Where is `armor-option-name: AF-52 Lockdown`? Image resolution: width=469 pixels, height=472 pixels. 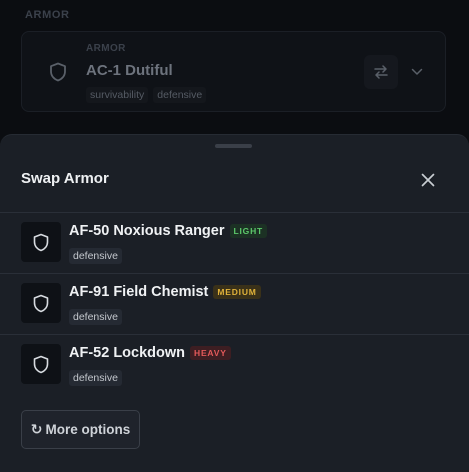
armor-option-name: AF-52 Lockdown is located at coordinates (127, 353).